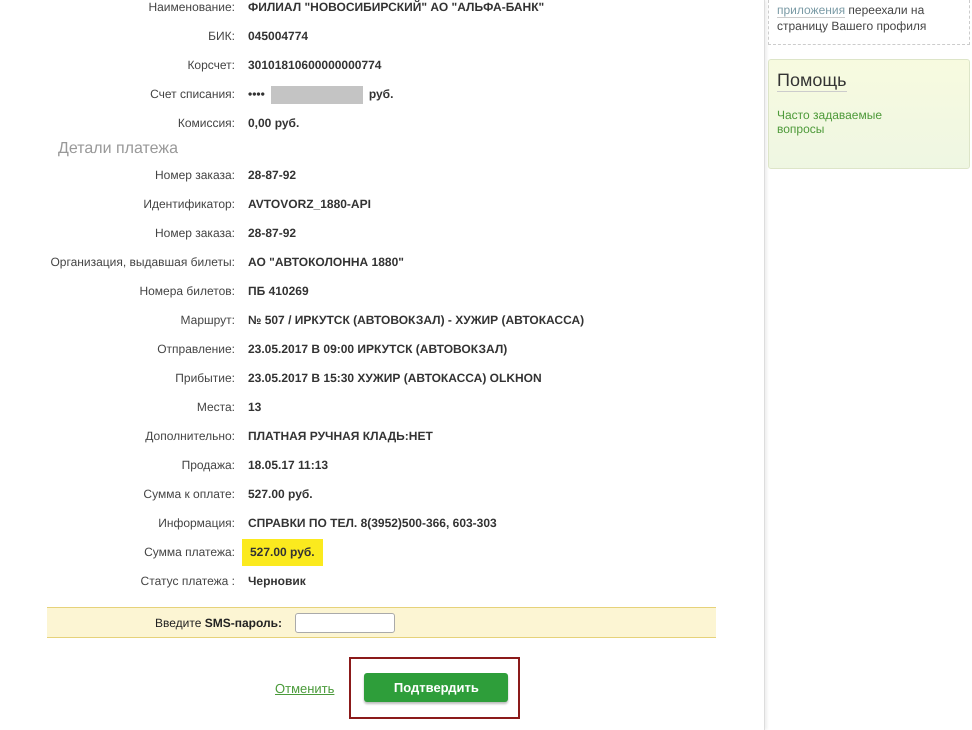  What do you see at coordinates (309, 204) in the screenshot?
I see `field-value: AVTOVORZ_1880-API` at bounding box center [309, 204].